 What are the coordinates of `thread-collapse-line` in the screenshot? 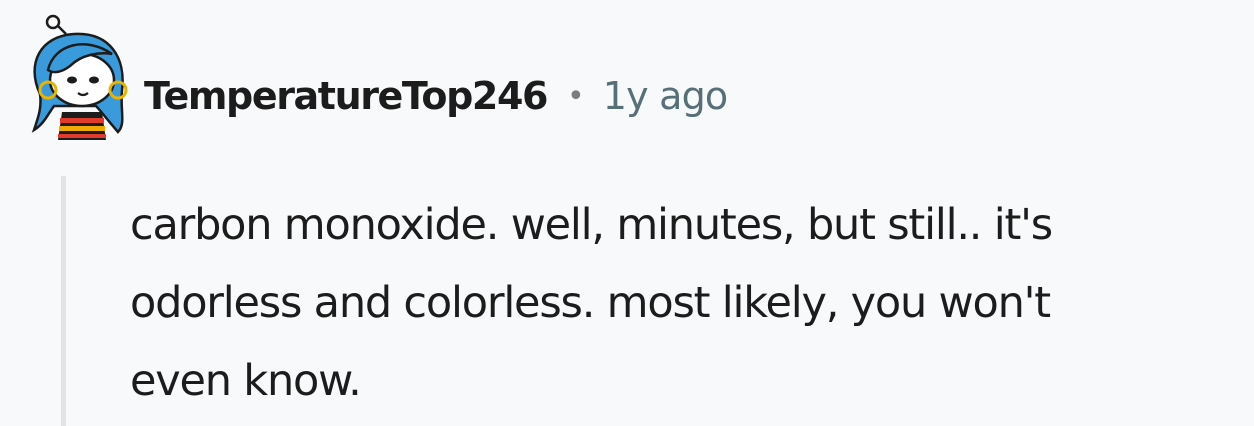 It's located at (63, 301).